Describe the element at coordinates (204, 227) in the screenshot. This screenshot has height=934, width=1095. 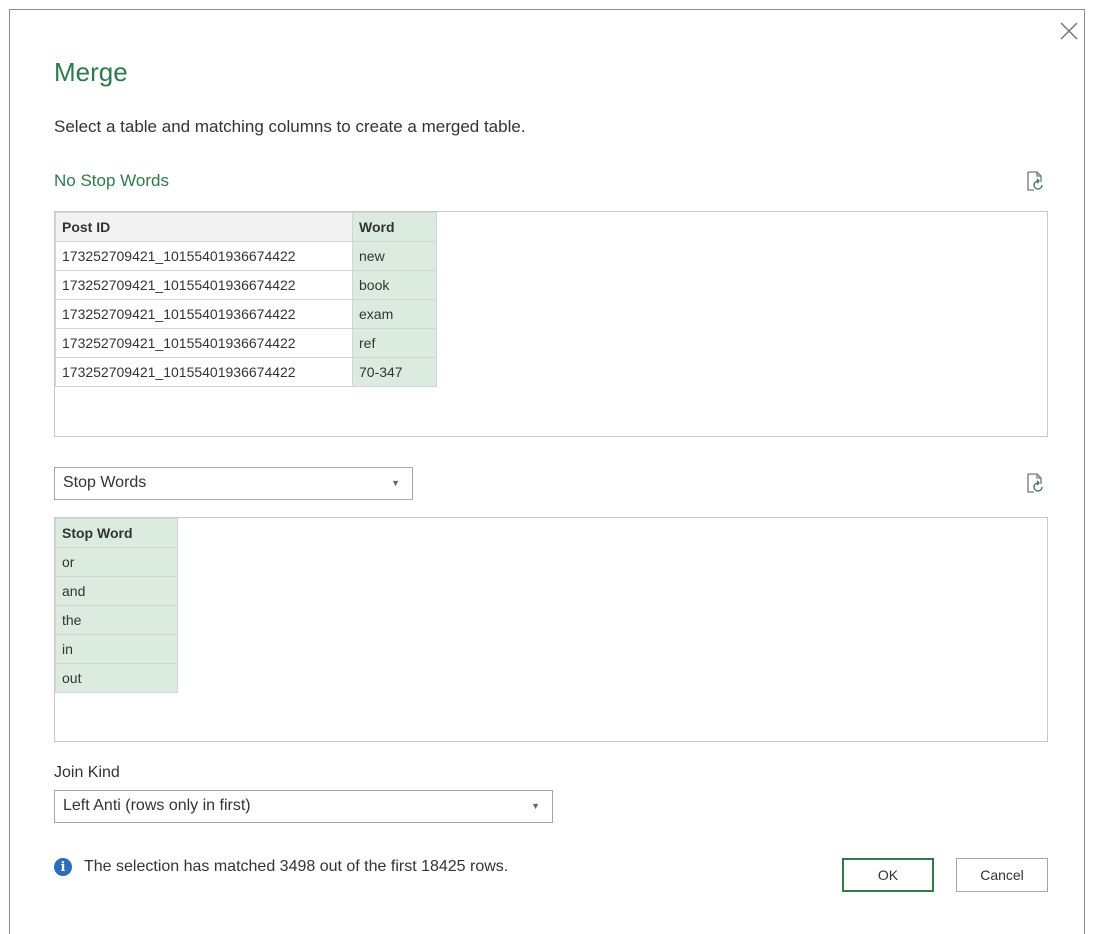
I see `column-header-post-id: Post ID` at that location.